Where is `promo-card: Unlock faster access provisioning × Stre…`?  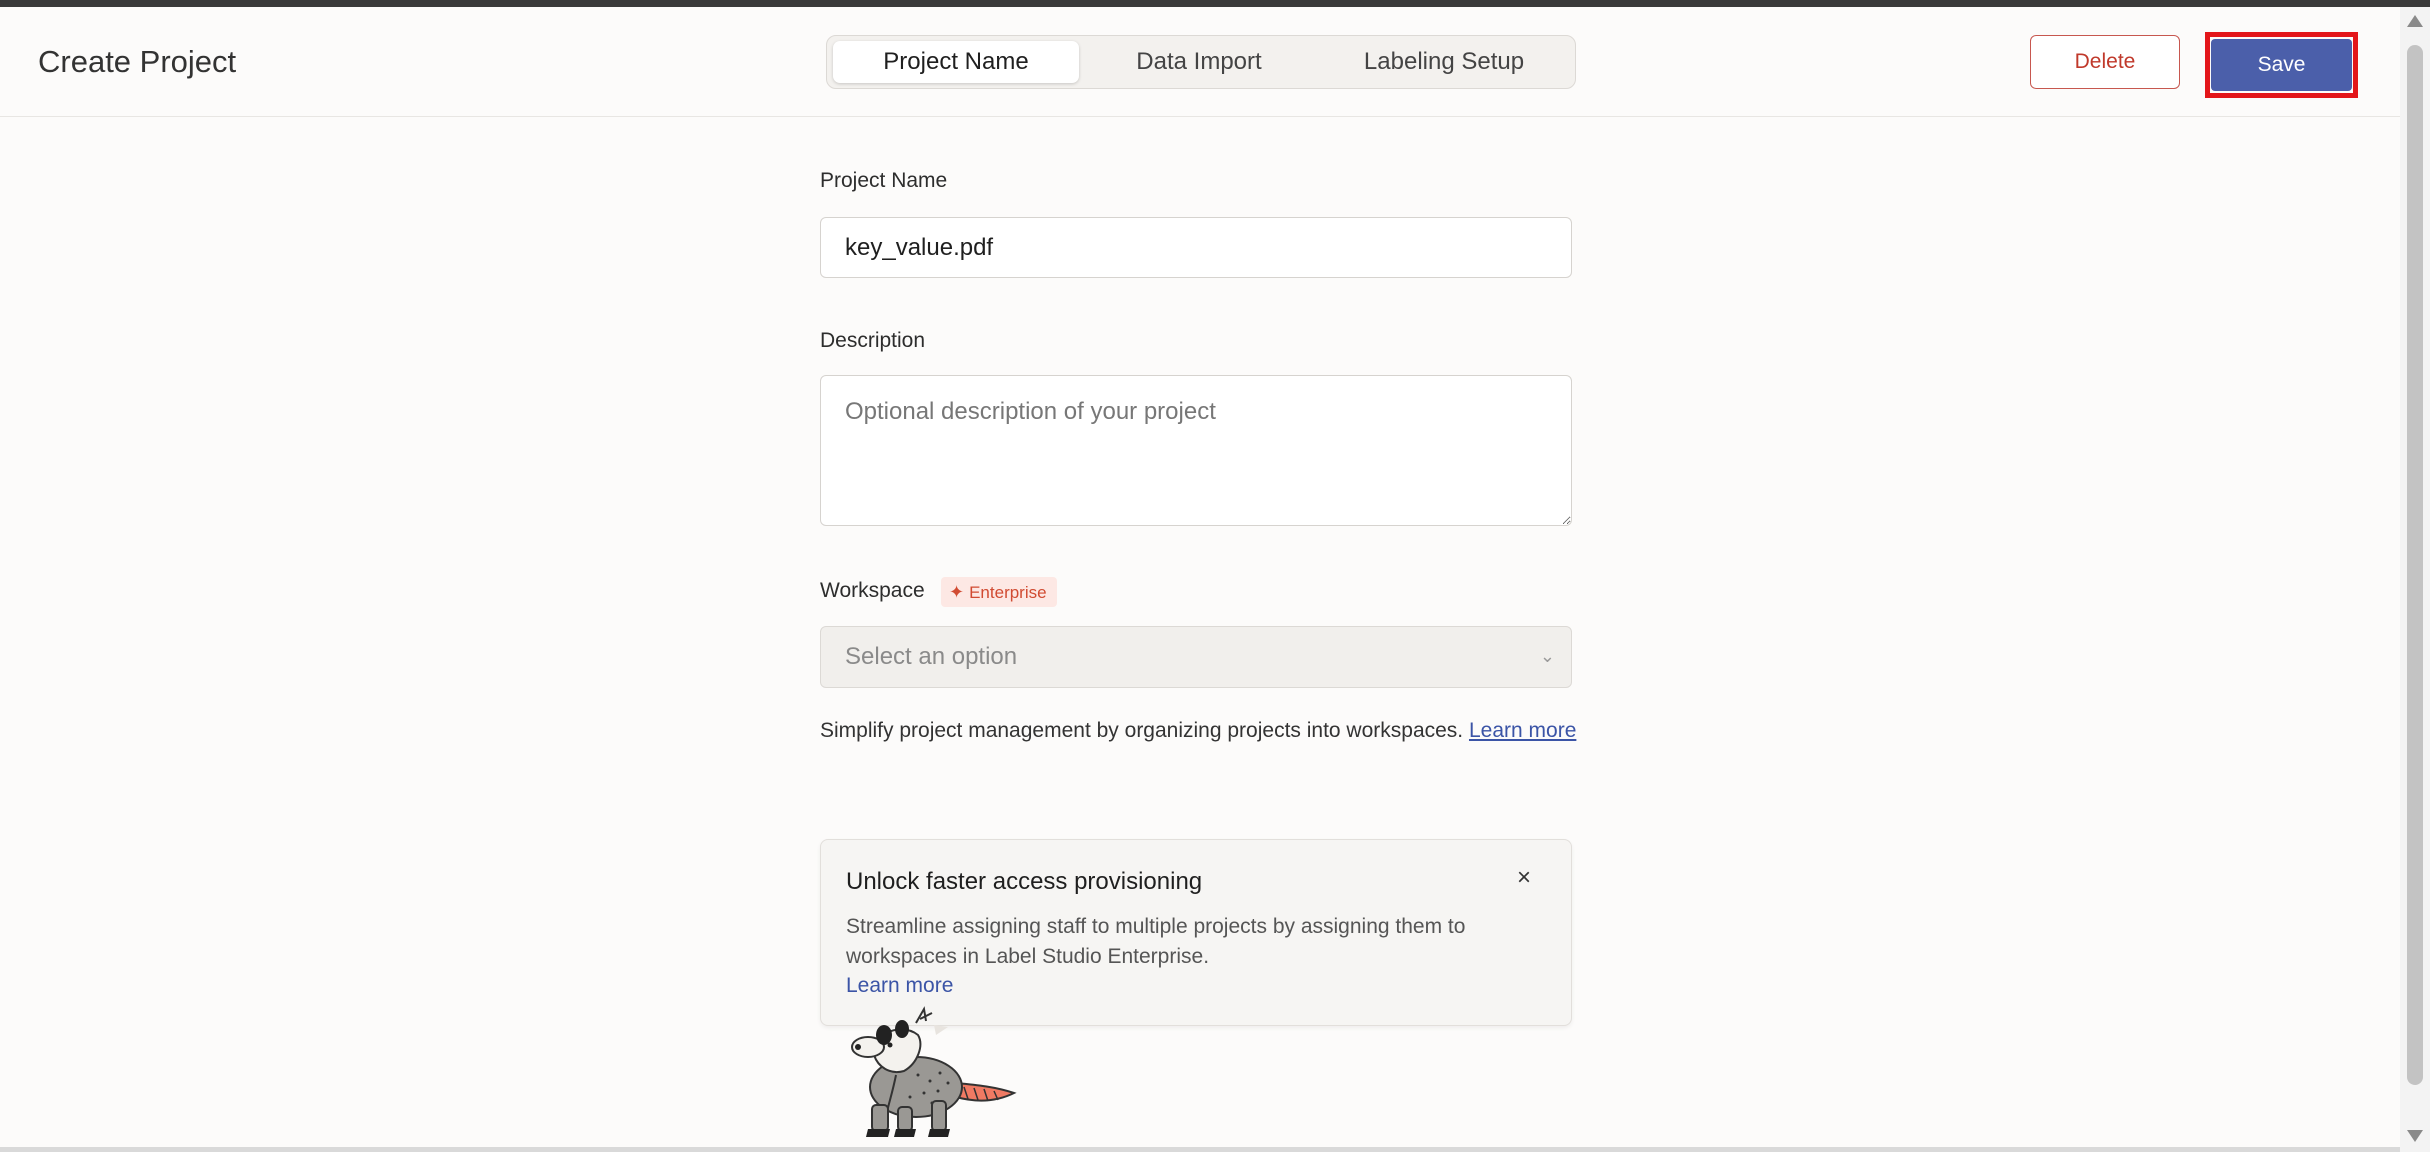
promo-card: Unlock faster access provisioning × Stre… is located at coordinates (1196, 932).